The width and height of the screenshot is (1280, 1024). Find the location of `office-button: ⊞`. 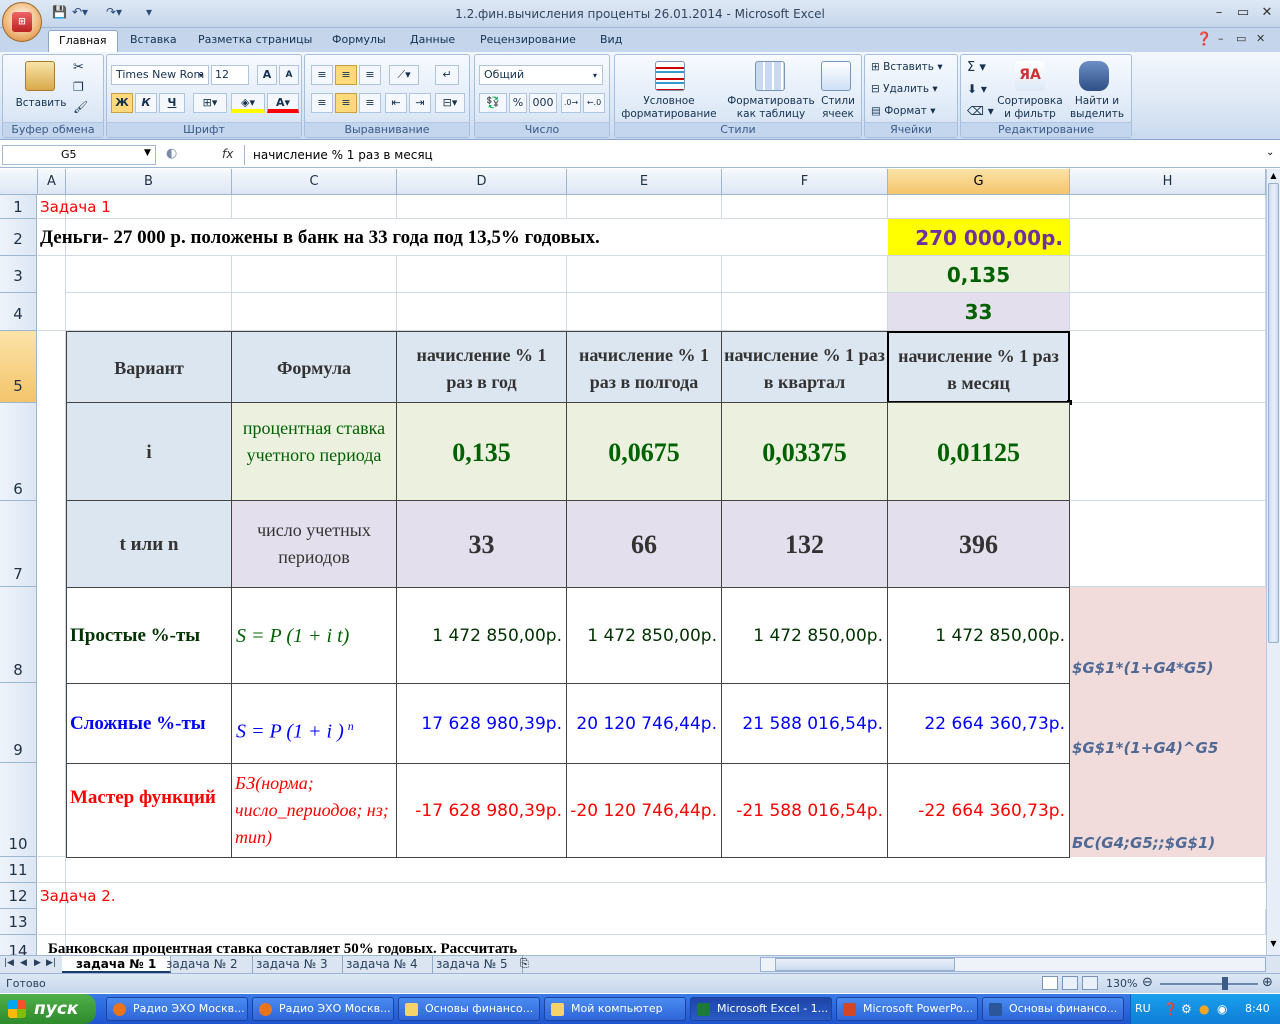

office-button: ⊞ is located at coordinates (22, 22).